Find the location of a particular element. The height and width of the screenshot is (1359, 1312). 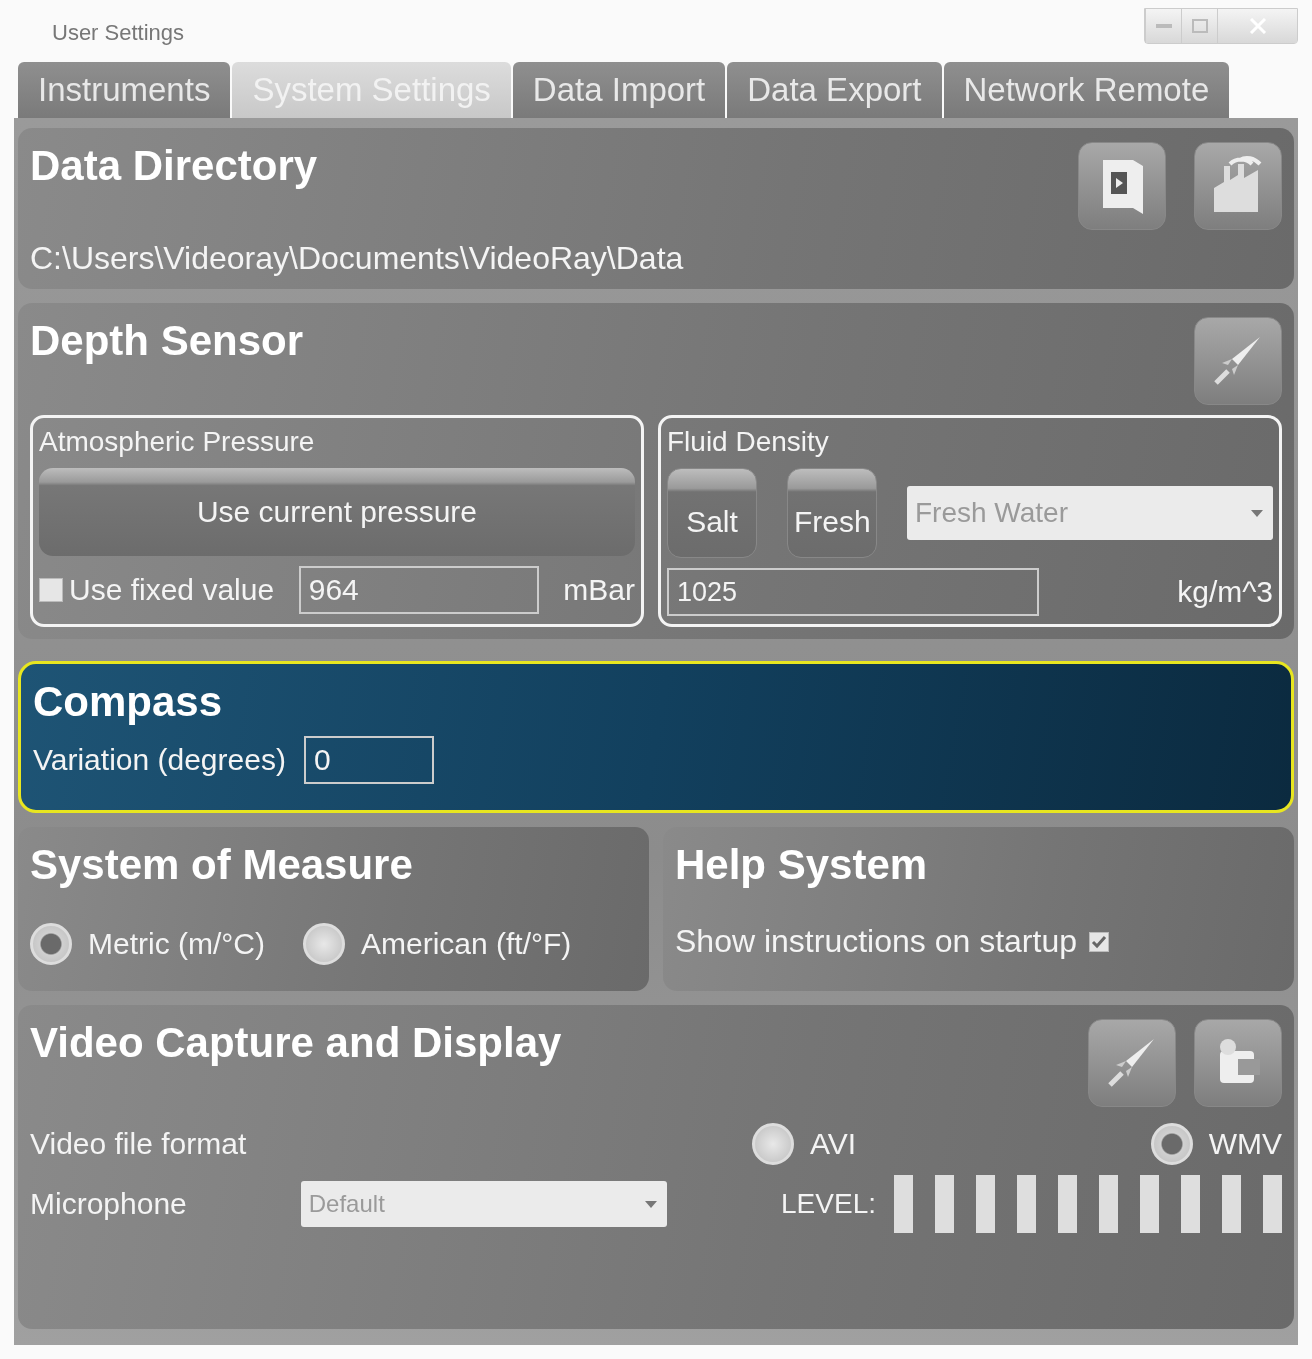

unit-label: mBar is located at coordinates (599, 590).